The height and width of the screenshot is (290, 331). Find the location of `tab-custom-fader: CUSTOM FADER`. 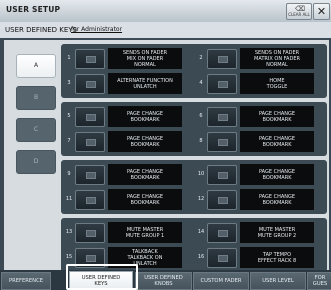

tab-custom-fader: CUSTOM FADER is located at coordinates (221, 281).